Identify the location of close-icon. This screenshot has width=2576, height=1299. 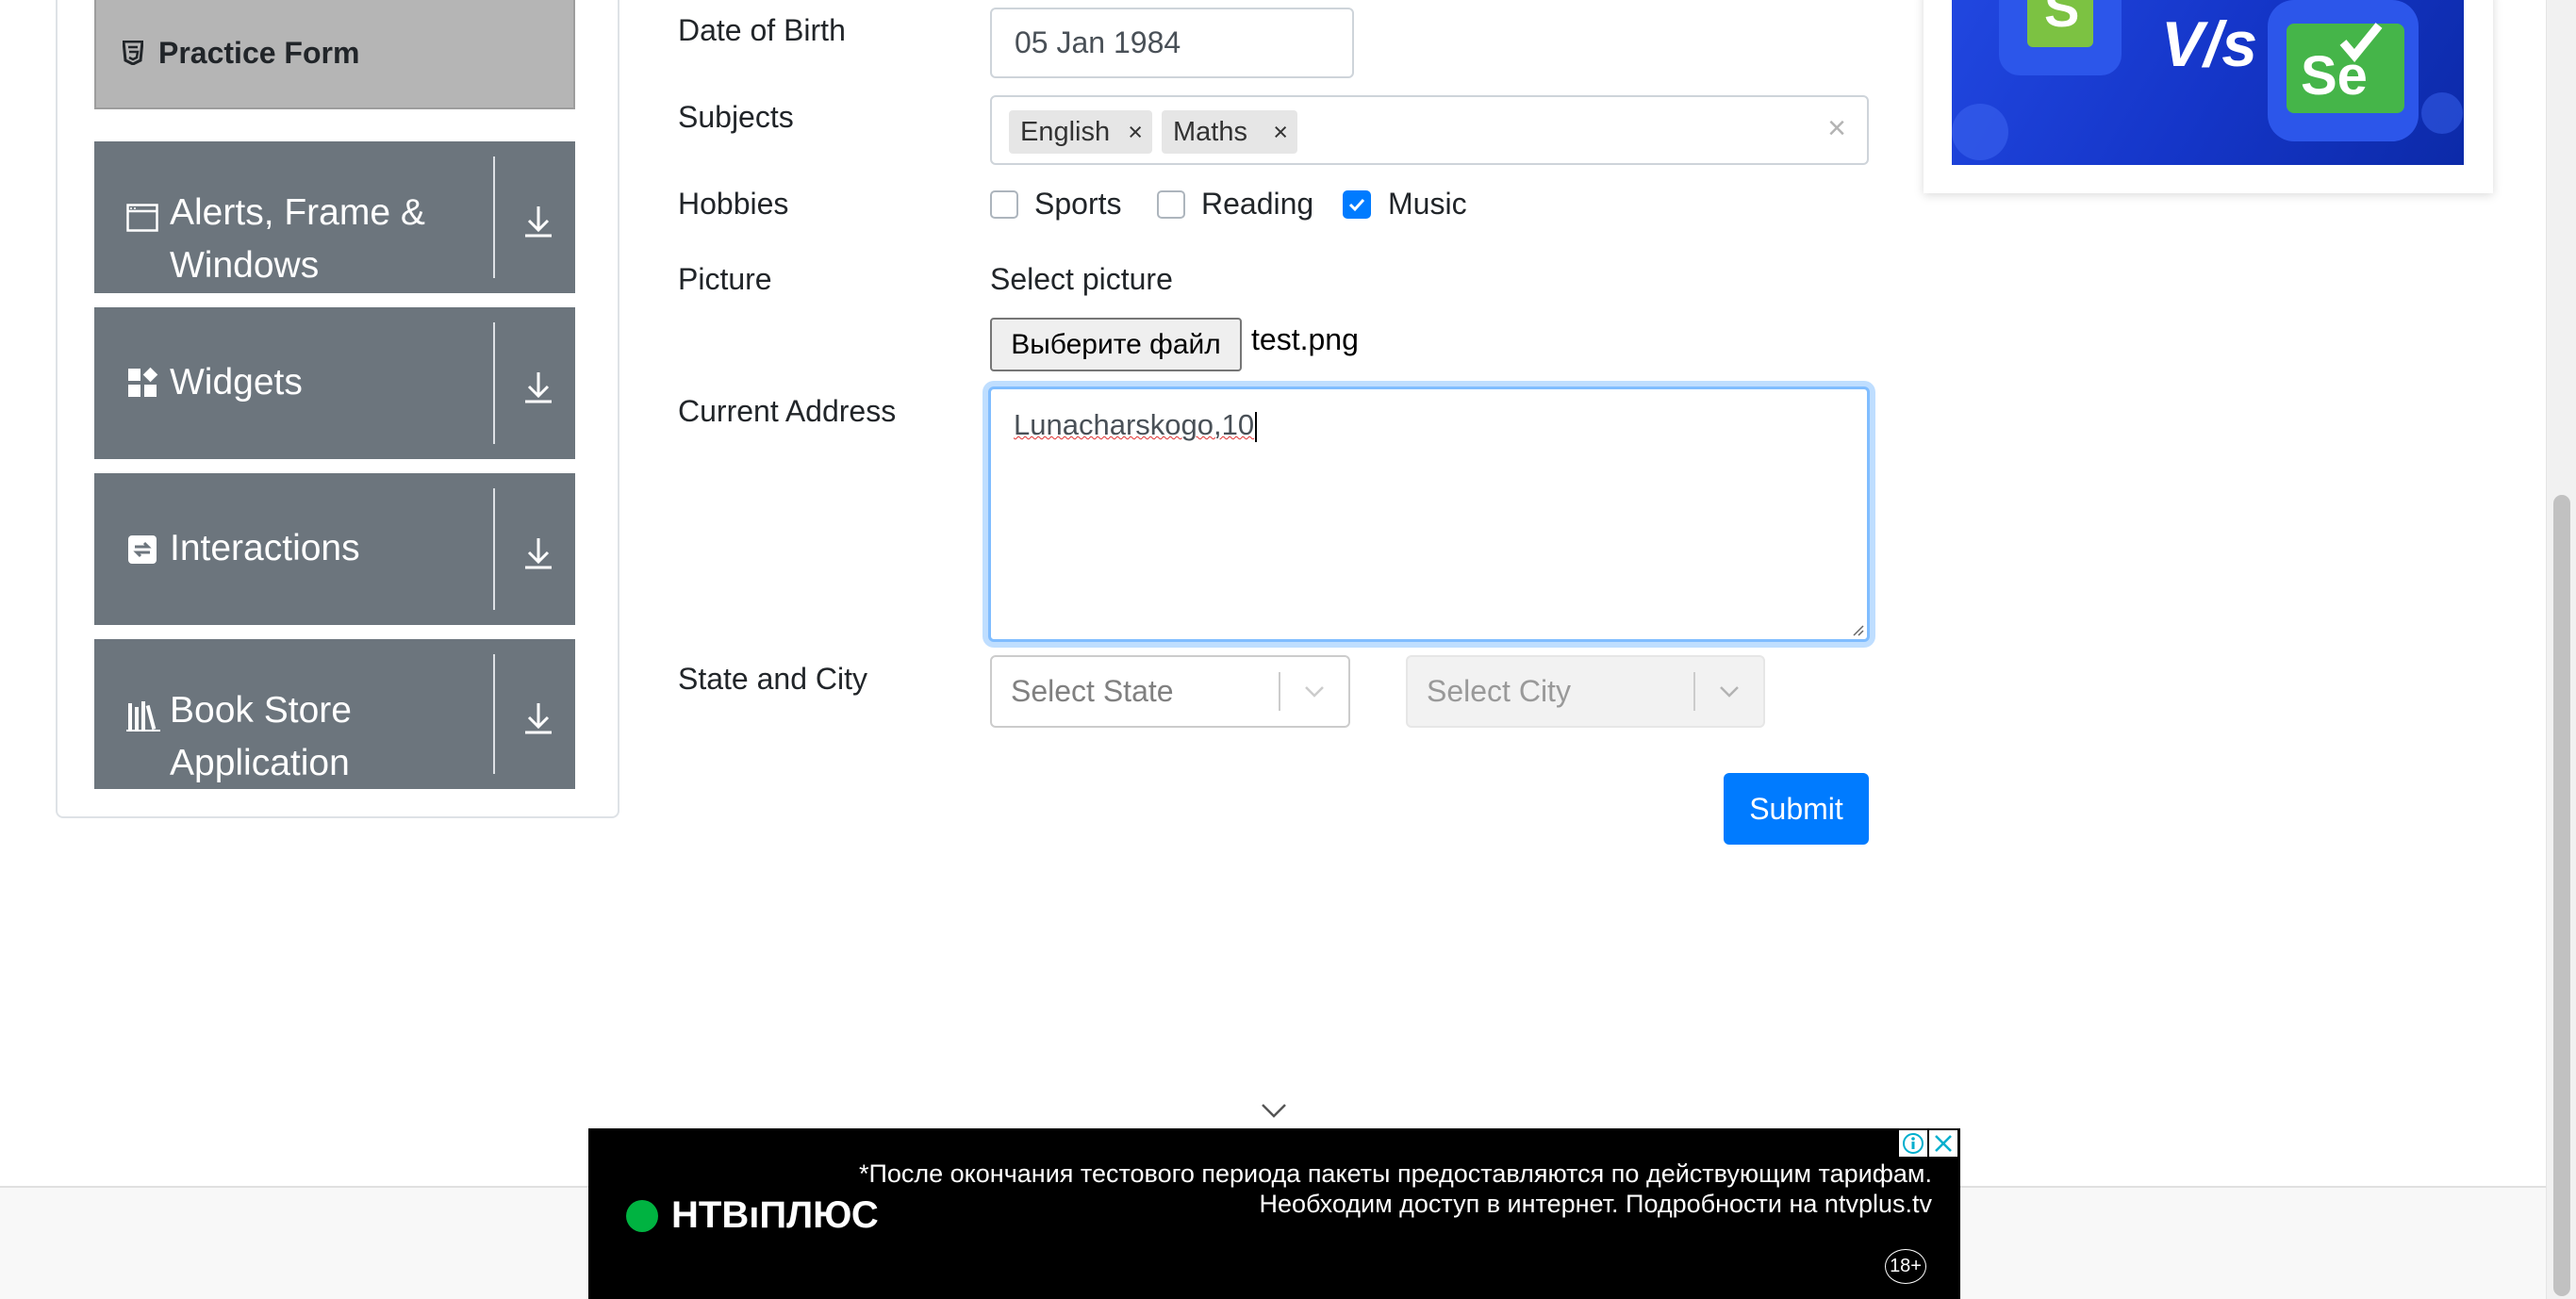
(1943, 1144).